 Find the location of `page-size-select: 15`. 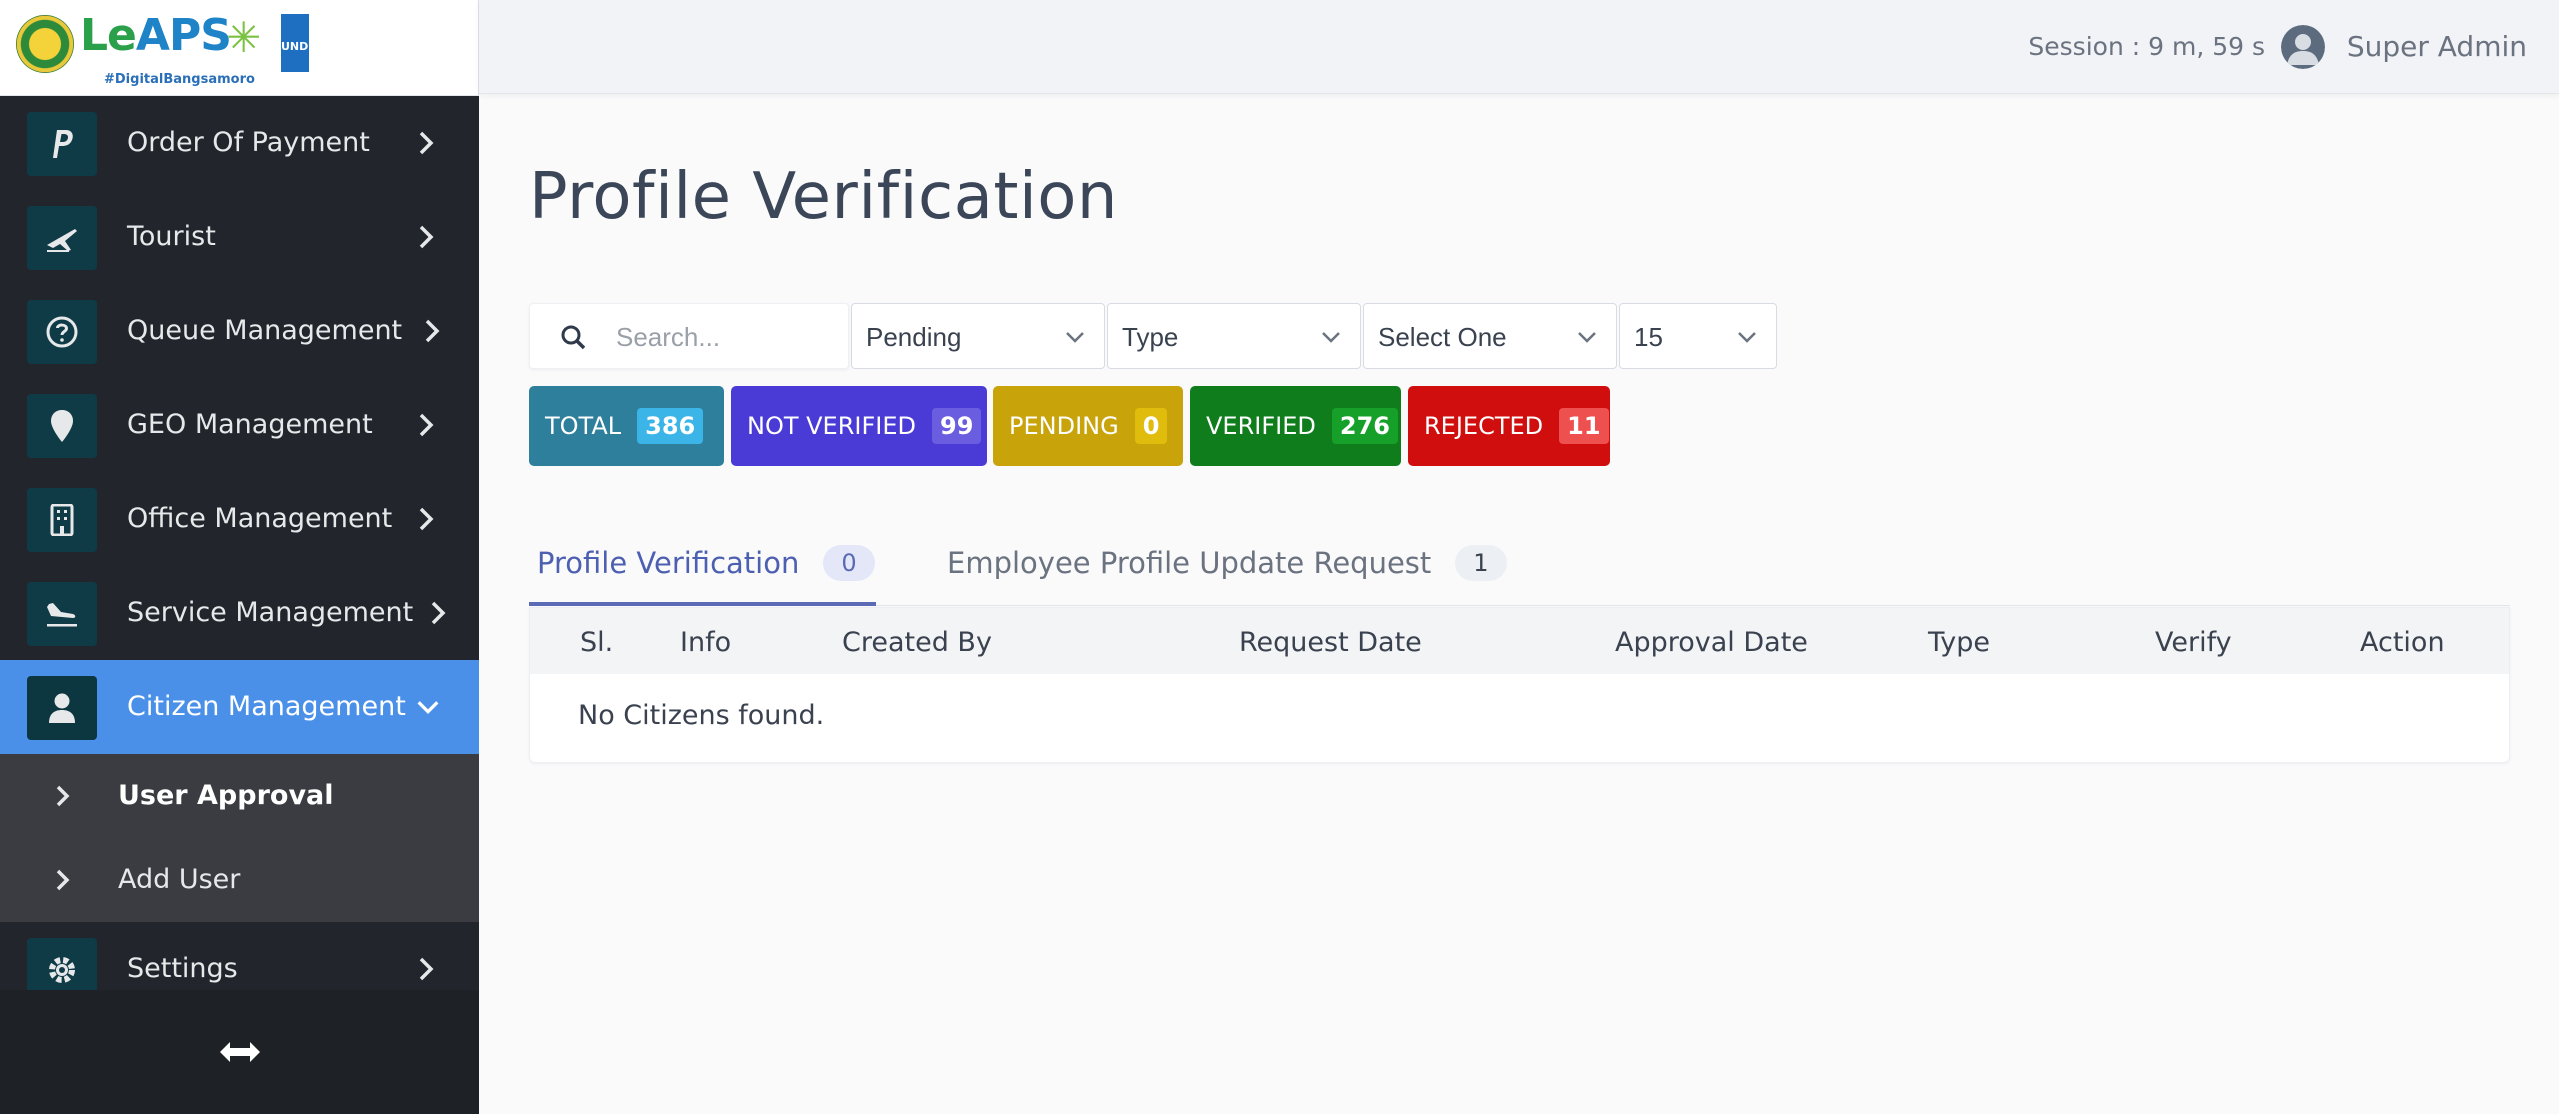

page-size-select: 15 is located at coordinates (1698, 336).